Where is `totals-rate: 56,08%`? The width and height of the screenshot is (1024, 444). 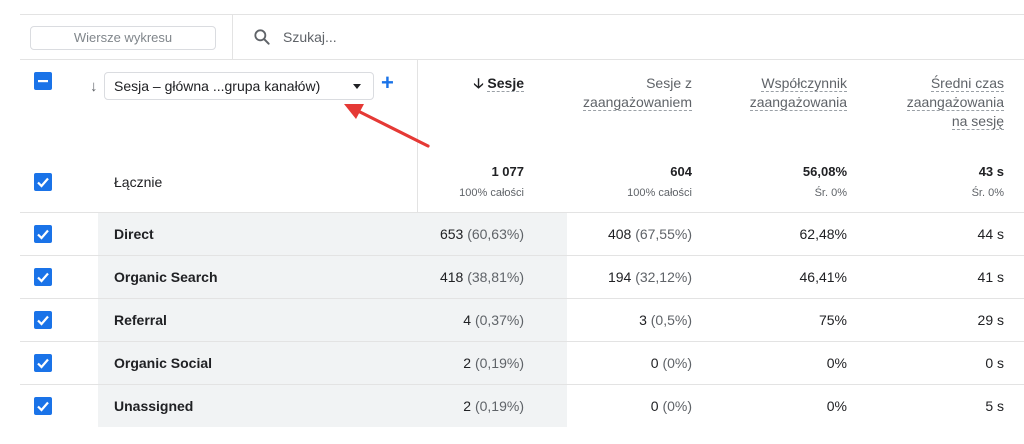 totals-rate: 56,08% is located at coordinates (824, 171).